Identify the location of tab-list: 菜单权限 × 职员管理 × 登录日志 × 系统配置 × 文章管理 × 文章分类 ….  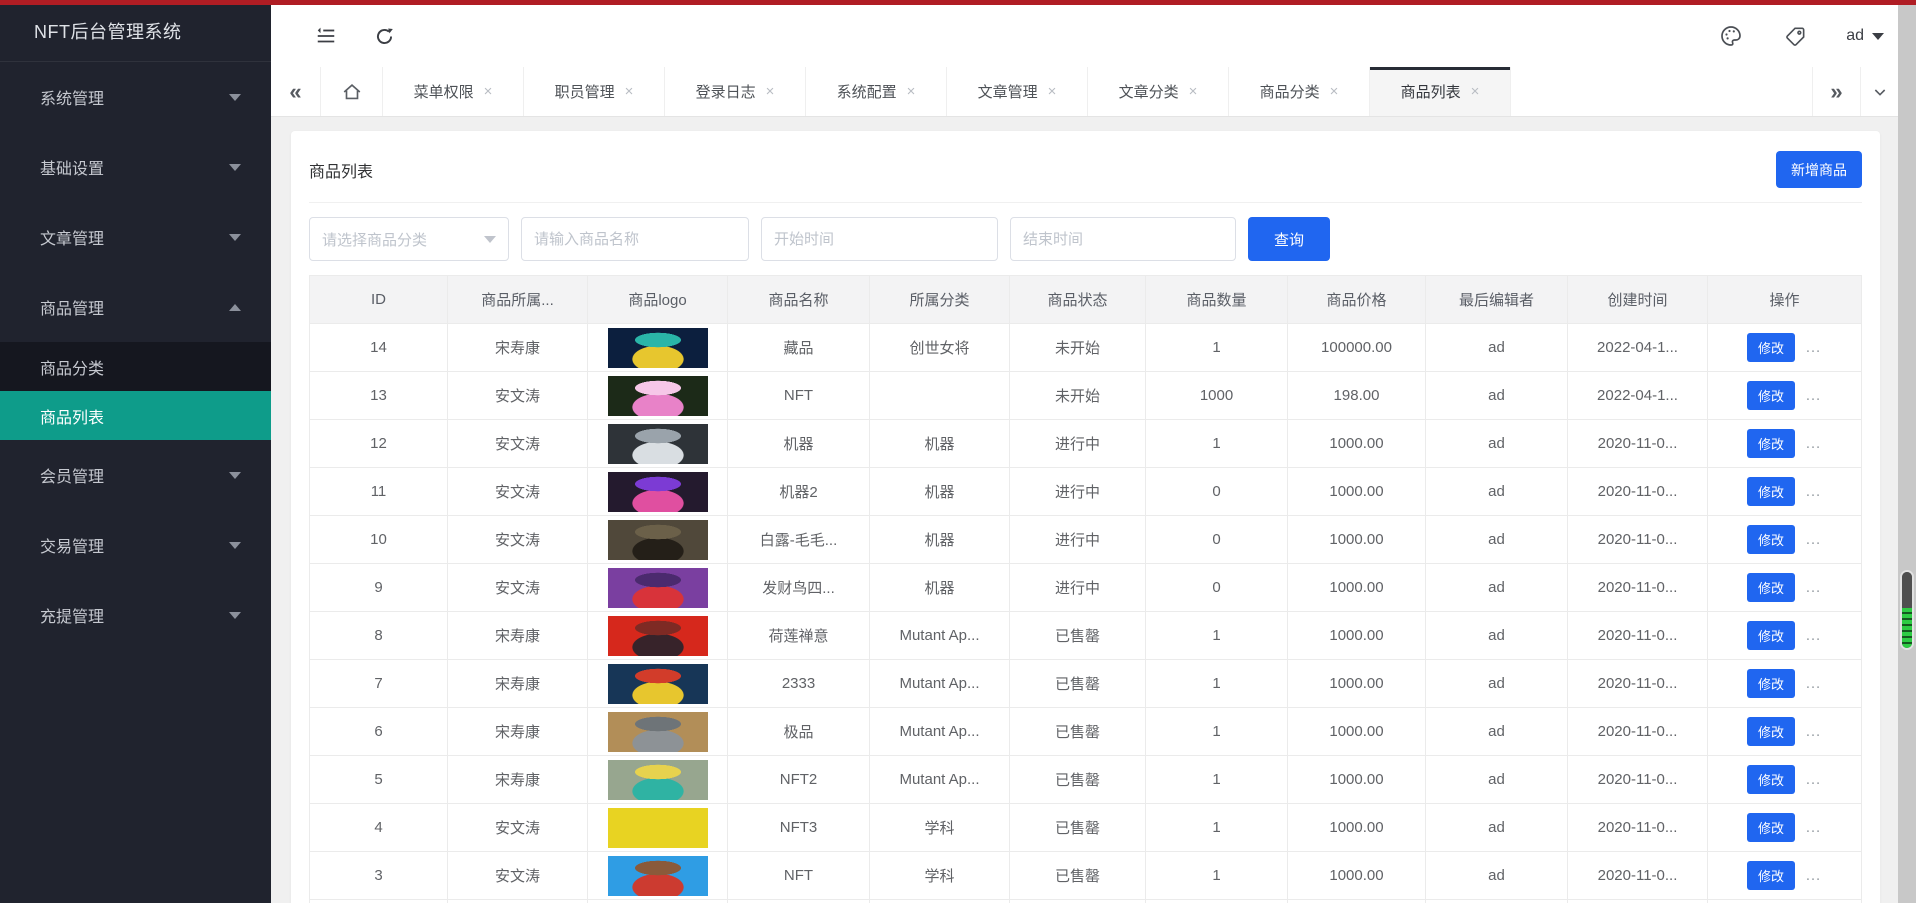
(947, 91).